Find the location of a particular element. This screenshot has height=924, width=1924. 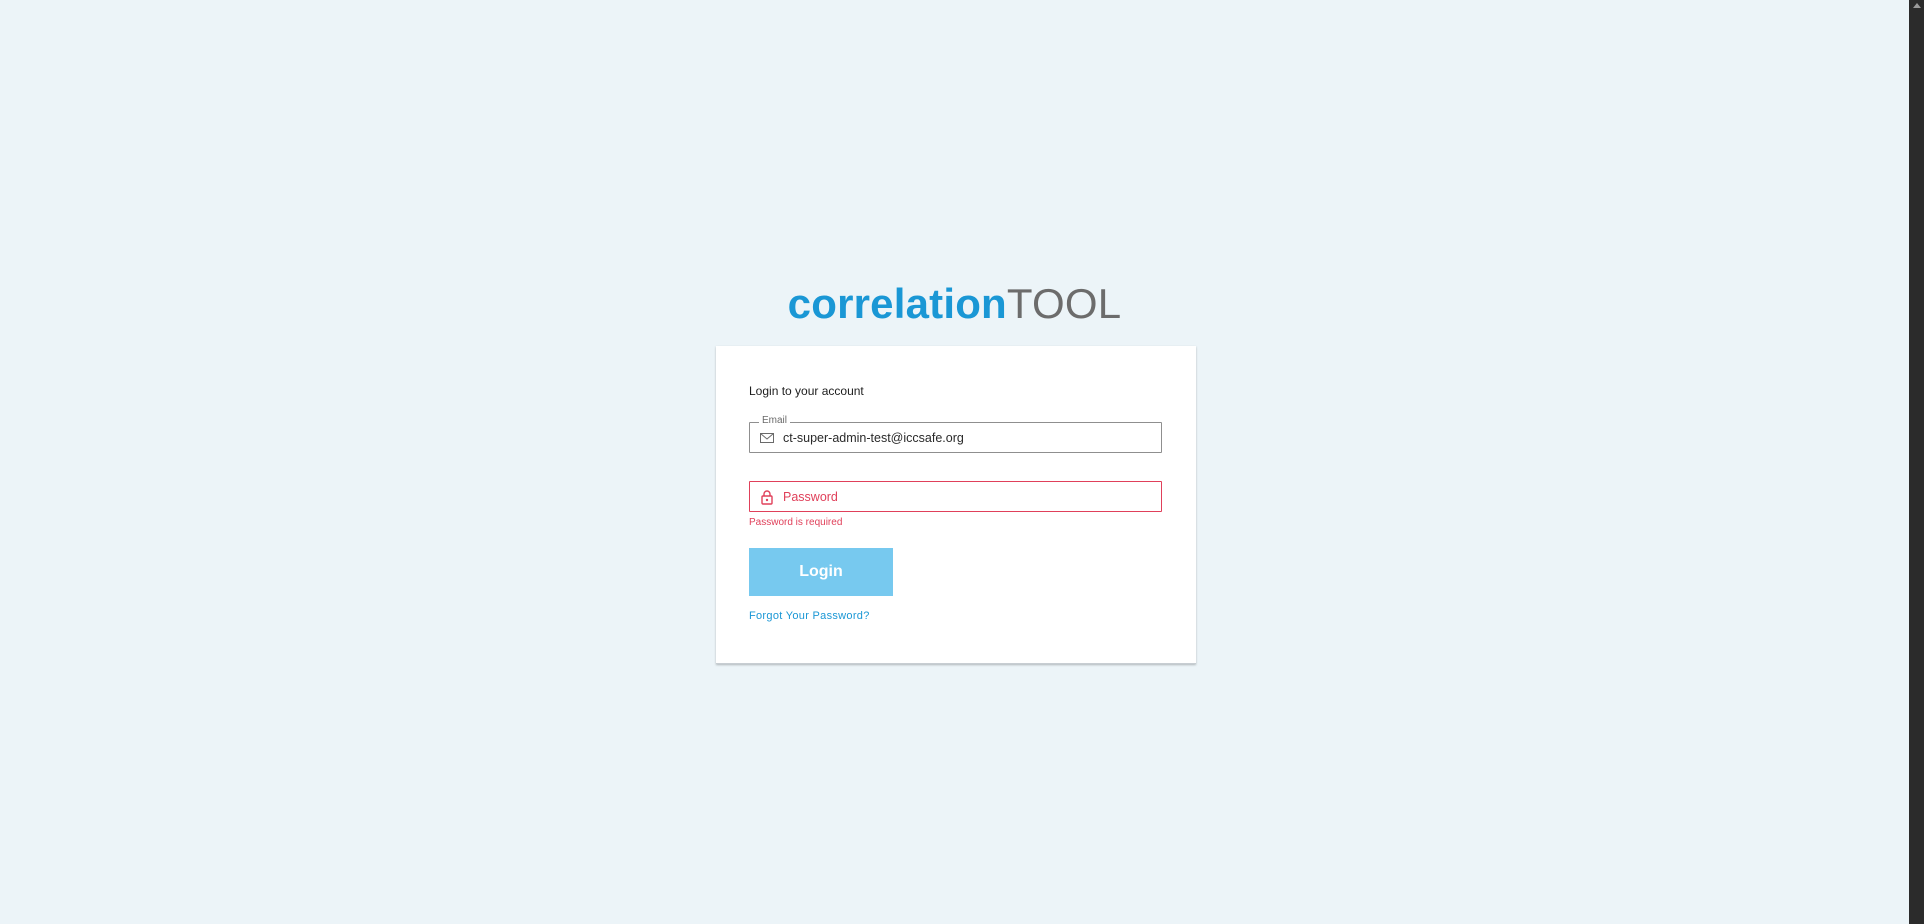

email-field: Email is located at coordinates (955, 434).